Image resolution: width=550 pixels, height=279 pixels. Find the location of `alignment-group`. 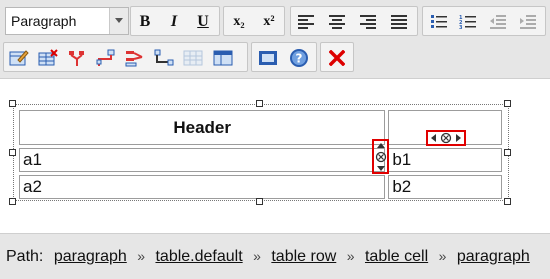

alignment-group is located at coordinates (354, 21).